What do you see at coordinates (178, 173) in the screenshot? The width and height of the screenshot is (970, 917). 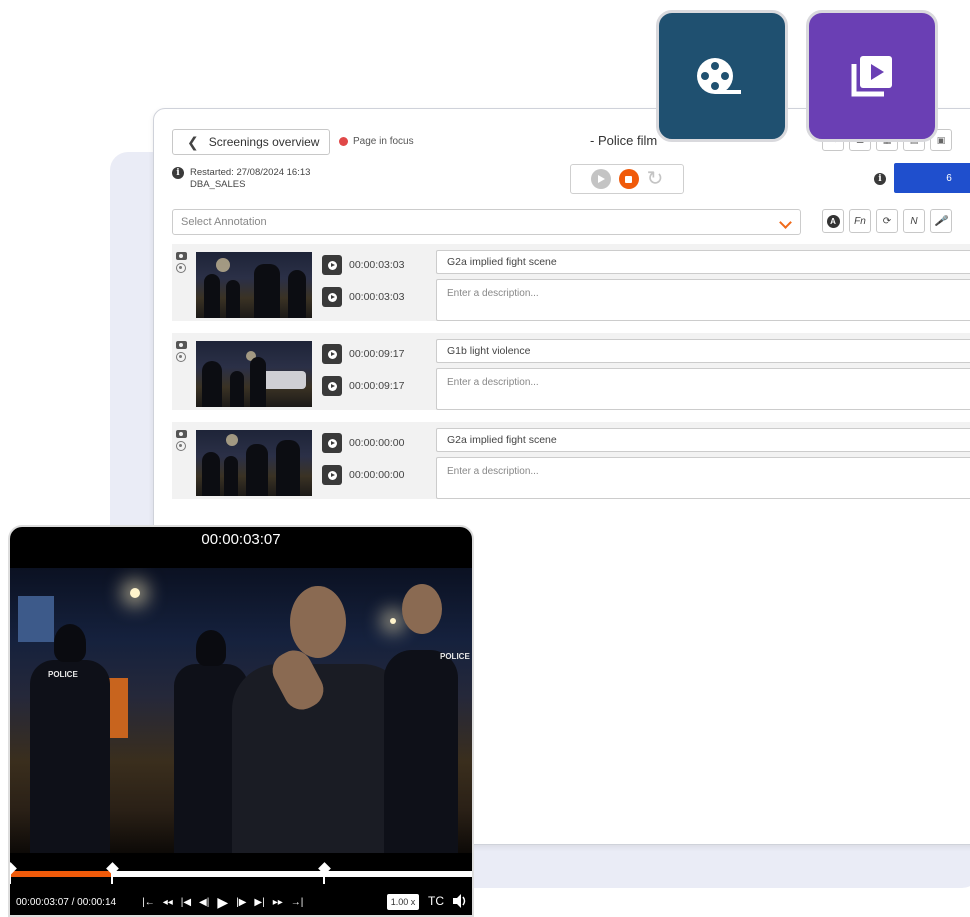 I see `info-icon: i` at bounding box center [178, 173].